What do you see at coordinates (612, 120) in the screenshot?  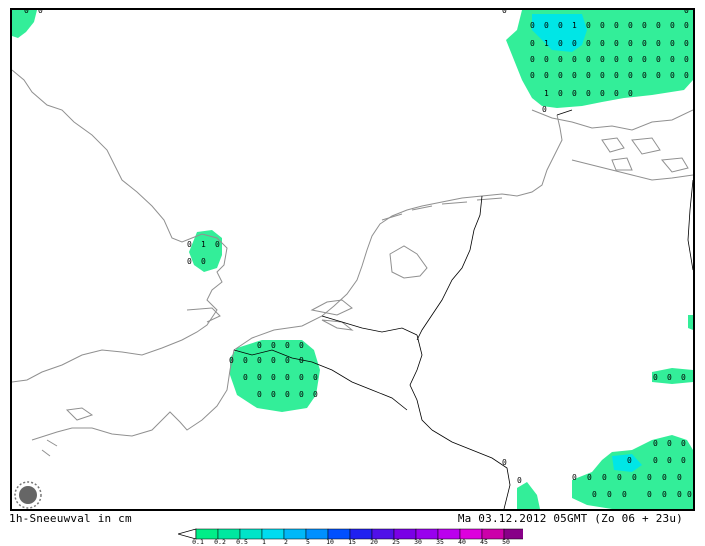 I see `coastline-denmark` at bounding box center [612, 120].